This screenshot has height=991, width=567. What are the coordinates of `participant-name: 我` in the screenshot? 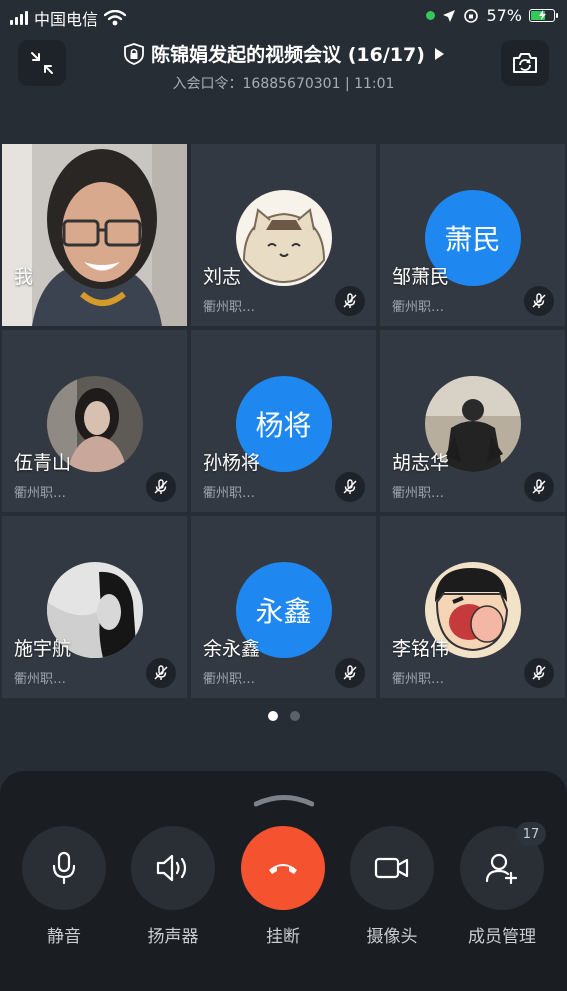 It's located at (24, 277).